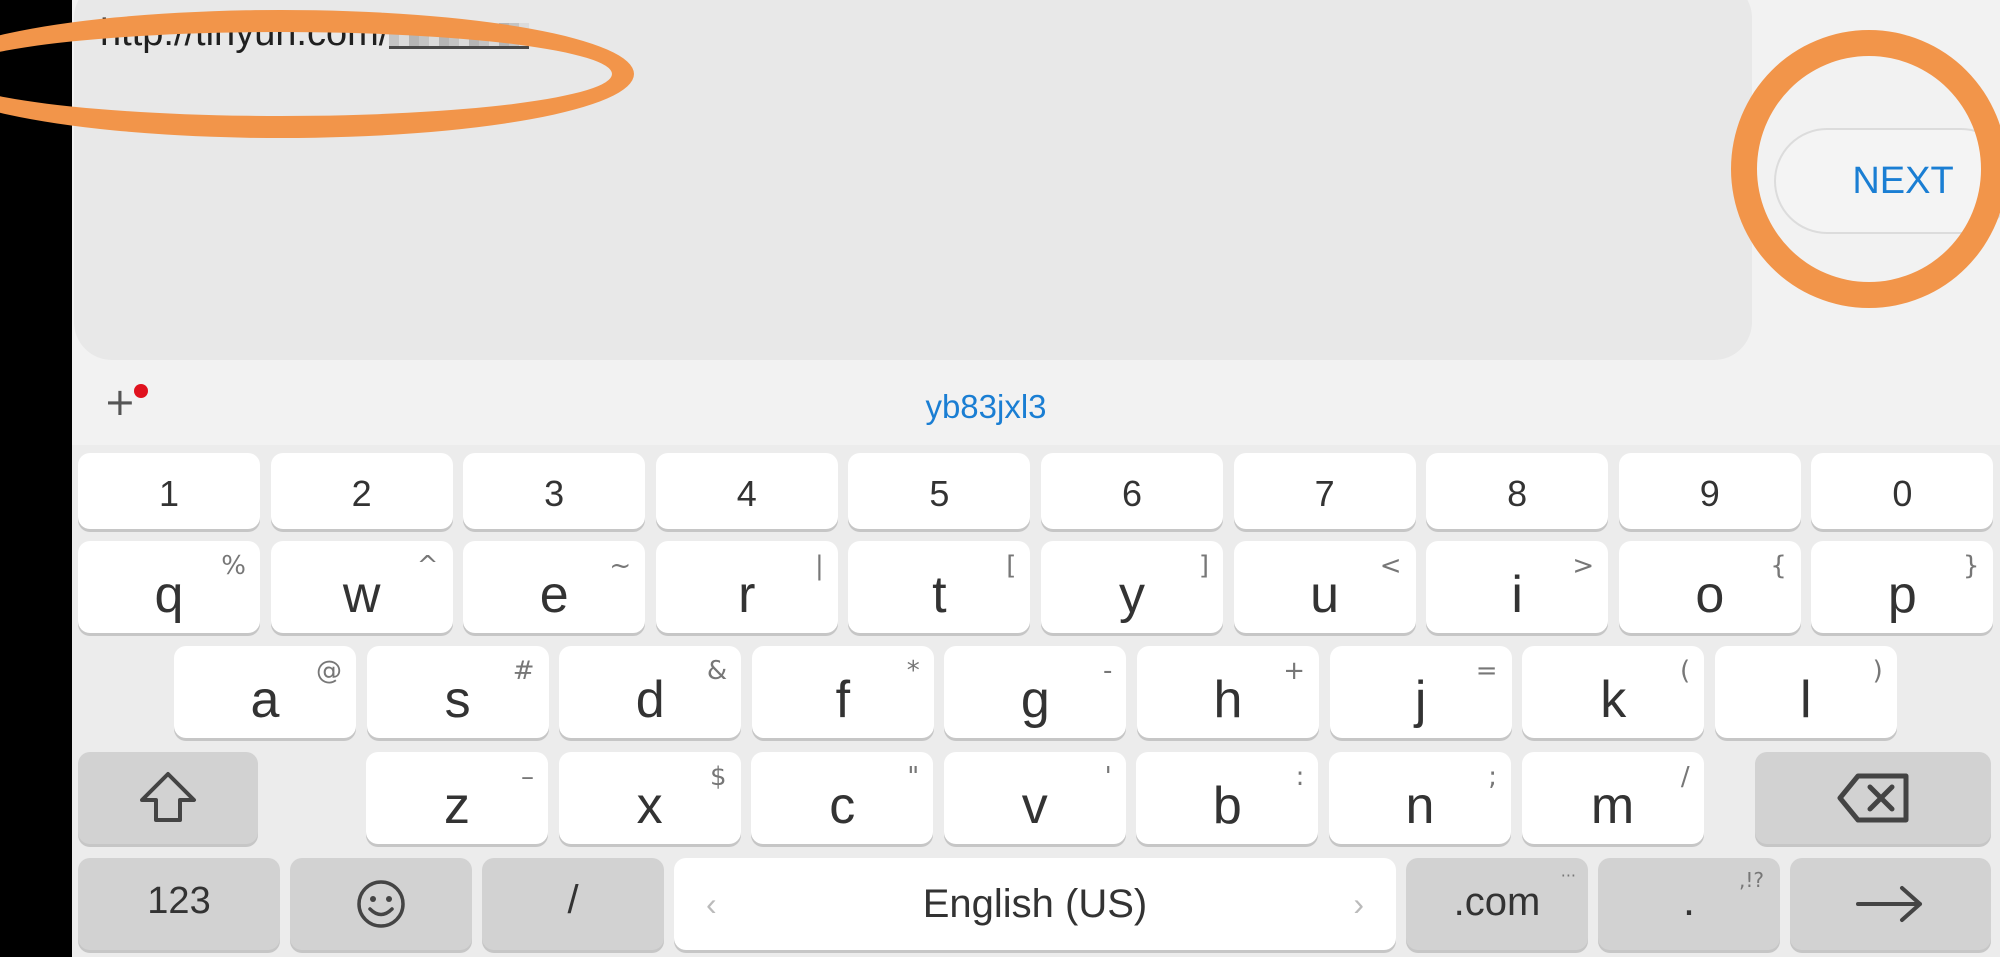 This screenshot has height=957, width=2000. I want to click on key-i: i >, so click(1517, 587).